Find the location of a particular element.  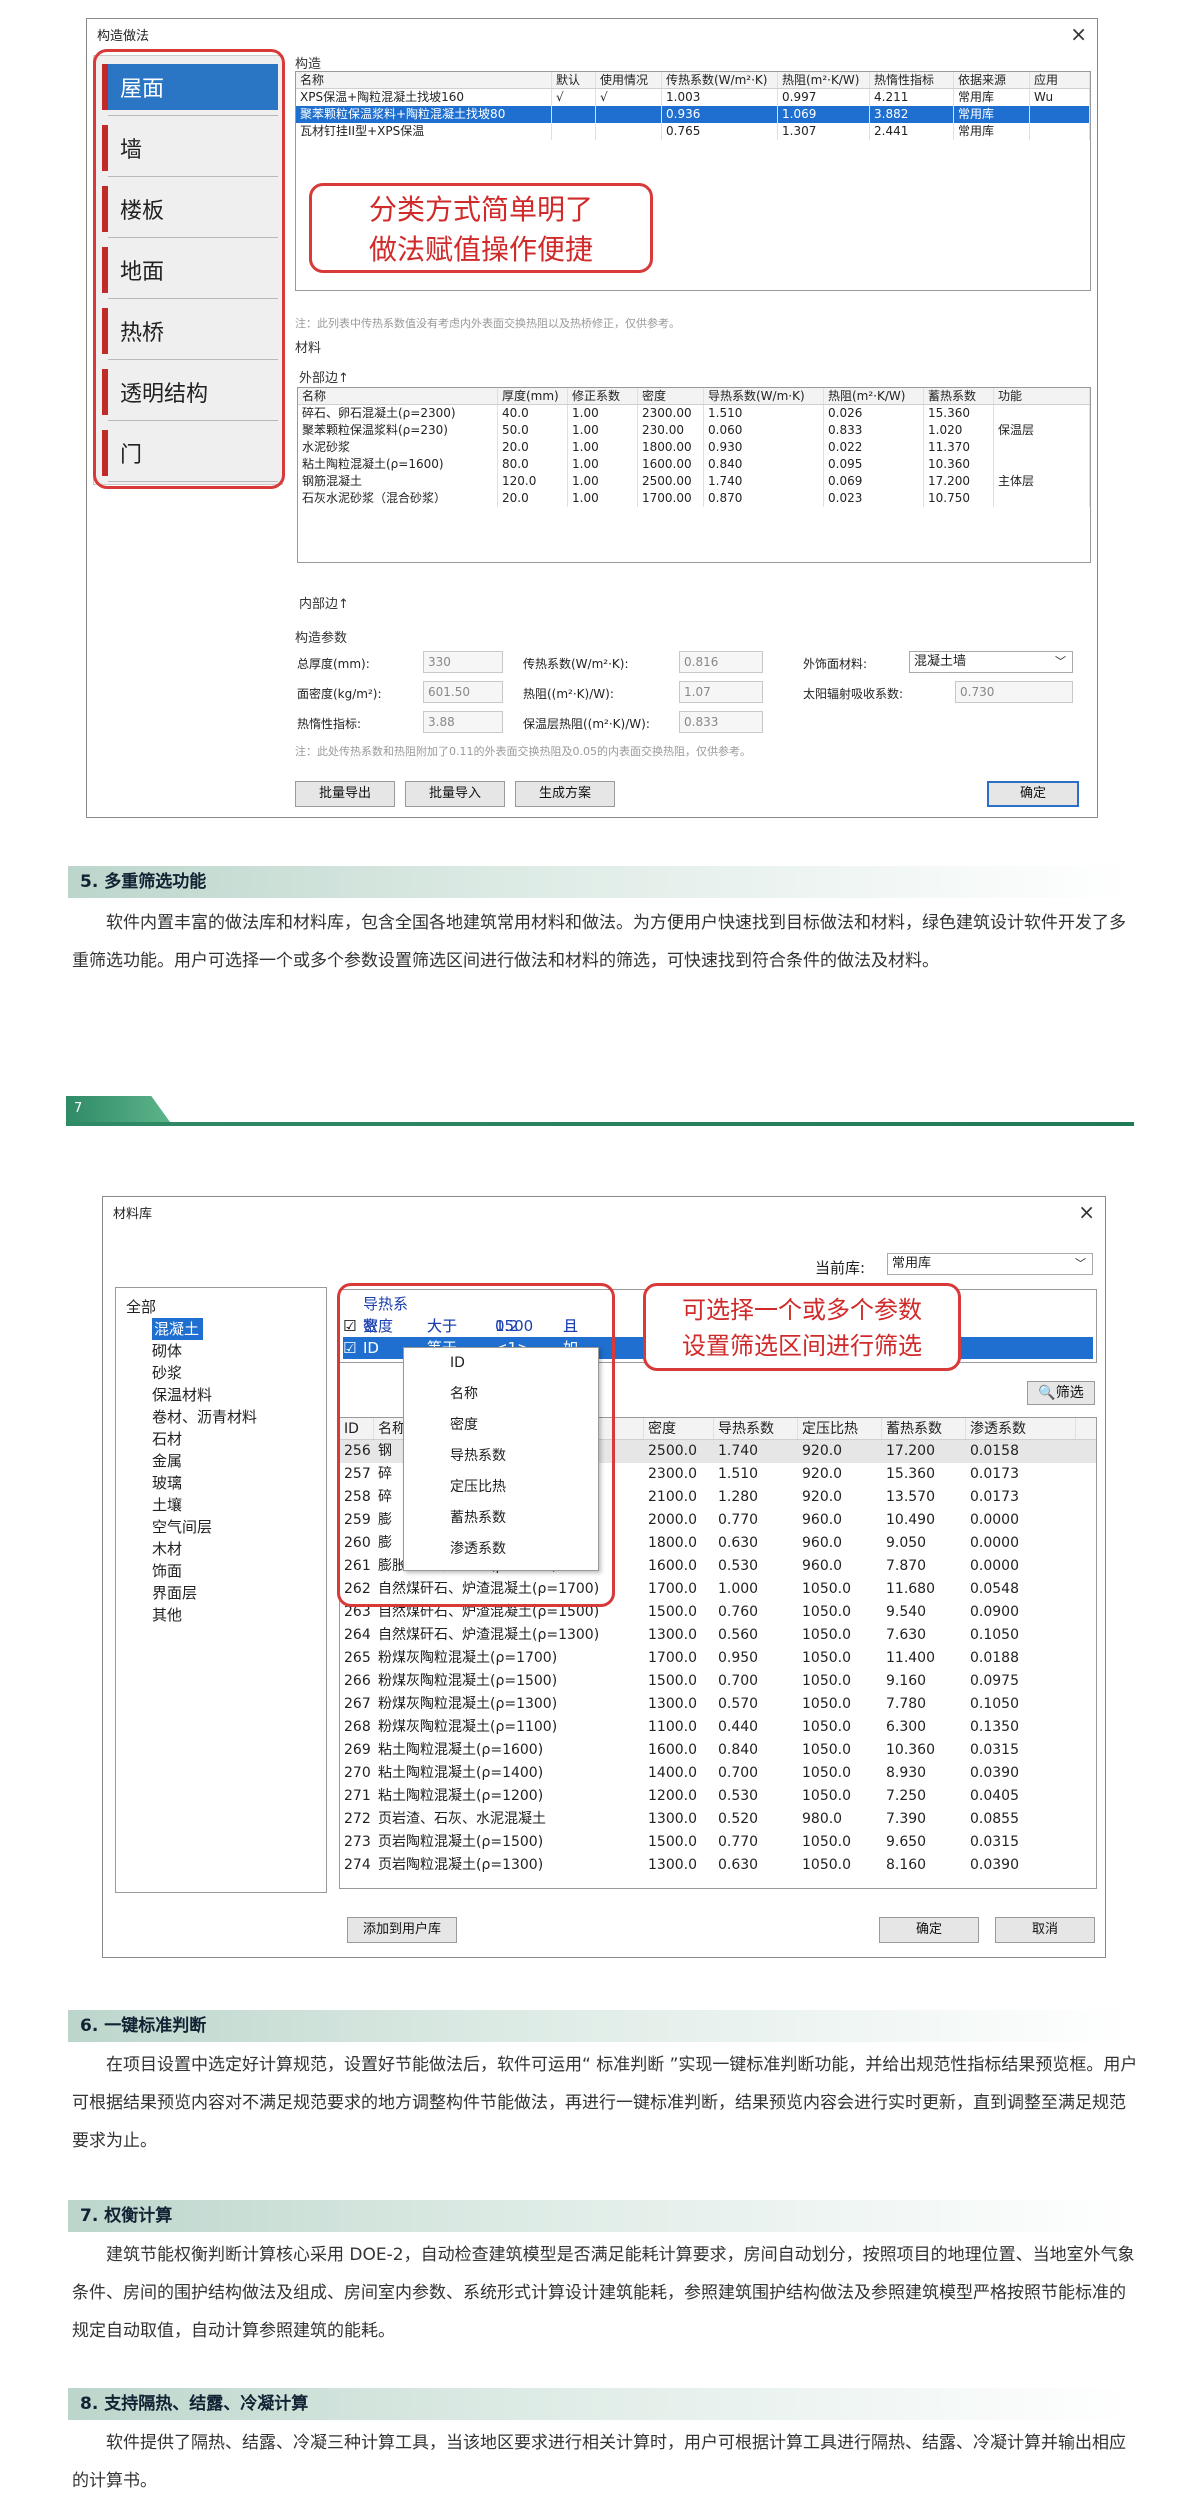

cell: 1100.0 is located at coordinates (672, 1727).